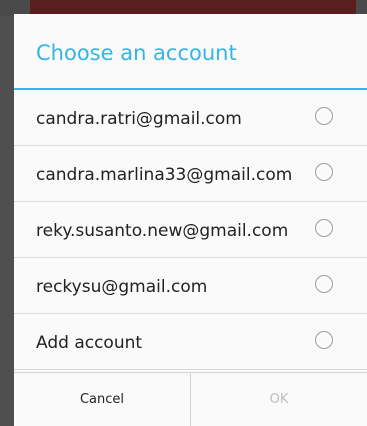  I want to click on dialog-button-bar: Cancel OK, so click(190, 399).